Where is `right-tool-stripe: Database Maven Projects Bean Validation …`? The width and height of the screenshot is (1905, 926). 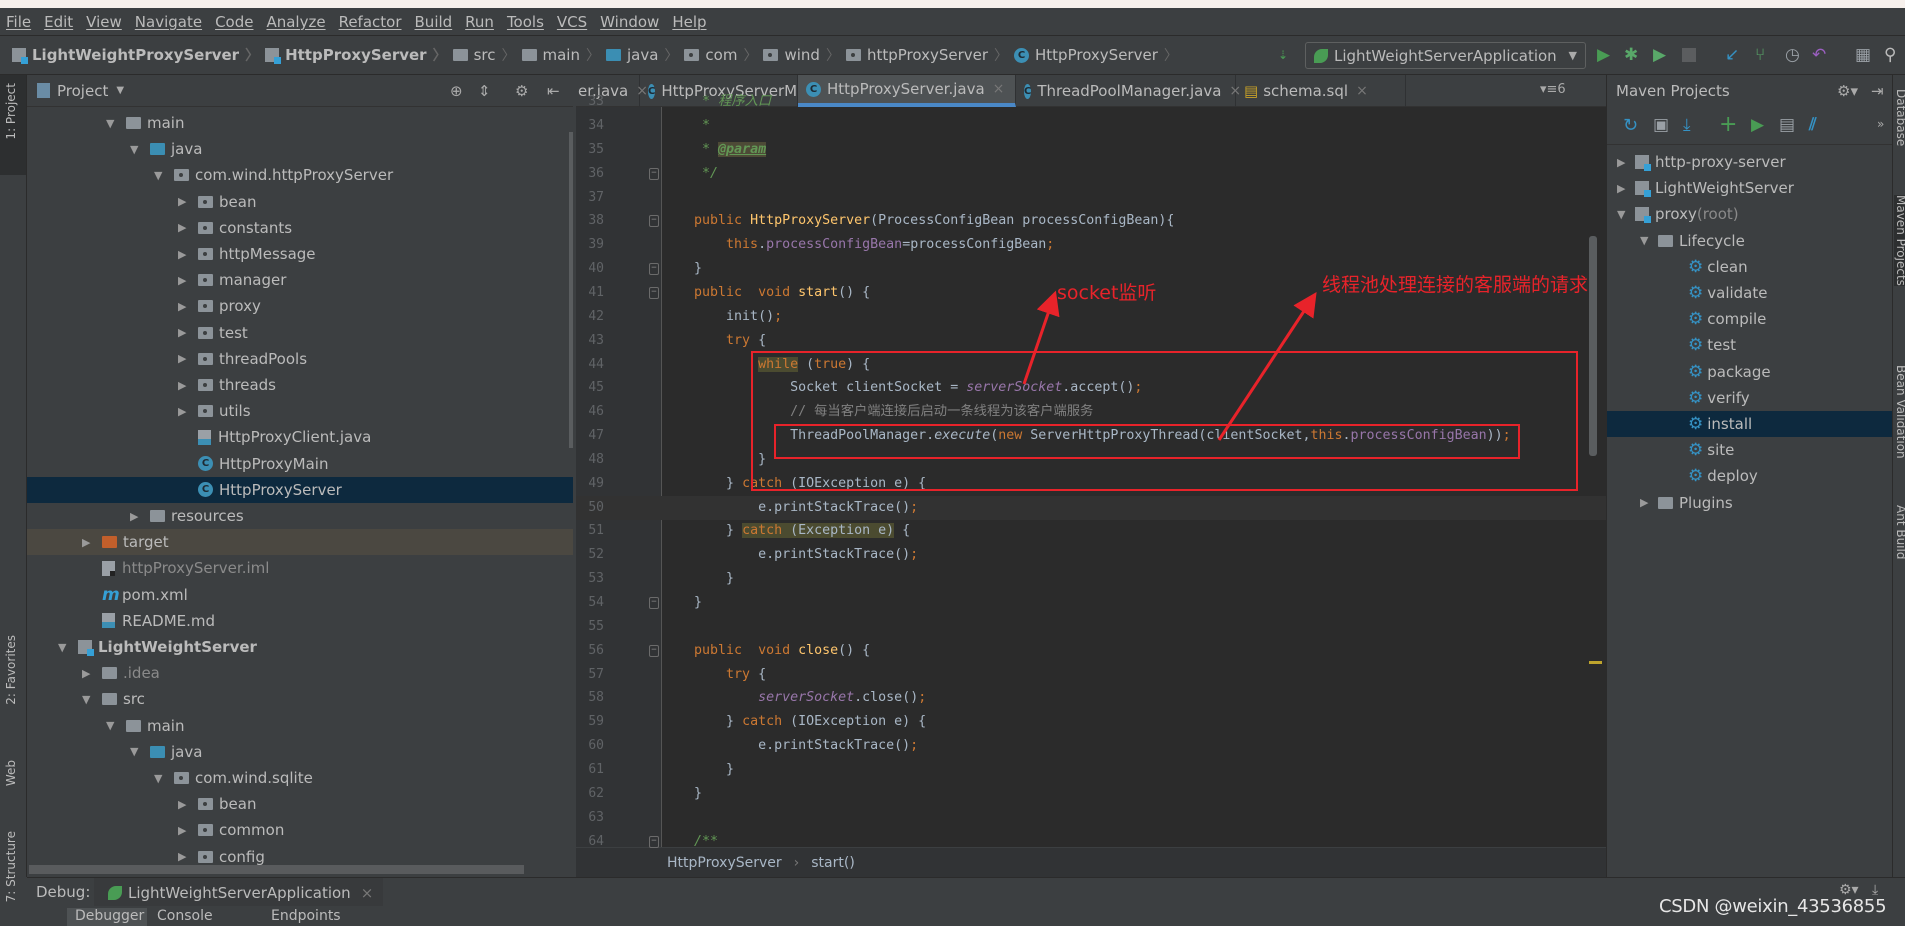
right-tool-stripe: Database Maven Projects Bean Validation … is located at coordinates (1898, 476).